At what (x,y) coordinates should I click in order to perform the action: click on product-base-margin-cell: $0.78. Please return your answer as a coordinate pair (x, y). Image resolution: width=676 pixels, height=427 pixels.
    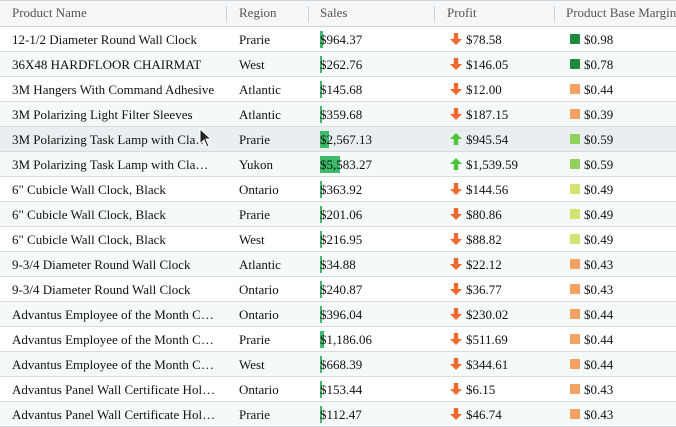
    Looking at the image, I should click on (599, 64).